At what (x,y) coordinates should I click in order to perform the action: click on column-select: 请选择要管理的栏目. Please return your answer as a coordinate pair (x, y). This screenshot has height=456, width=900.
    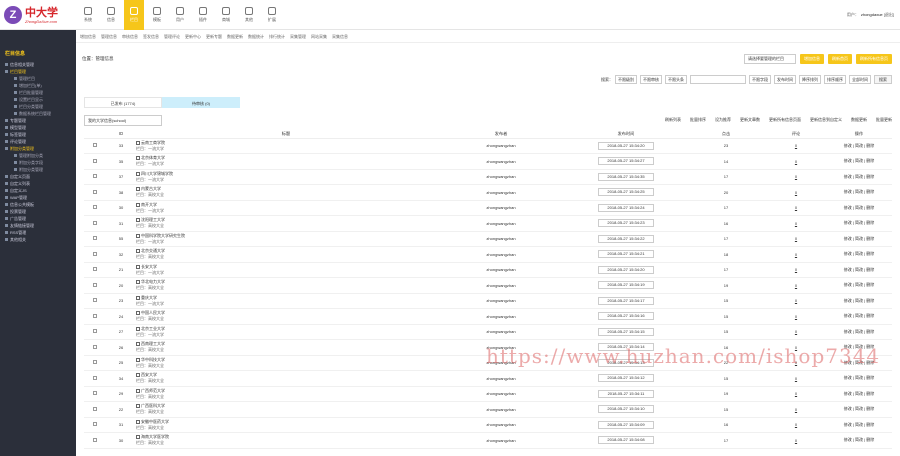
    Looking at the image, I should click on (770, 59).